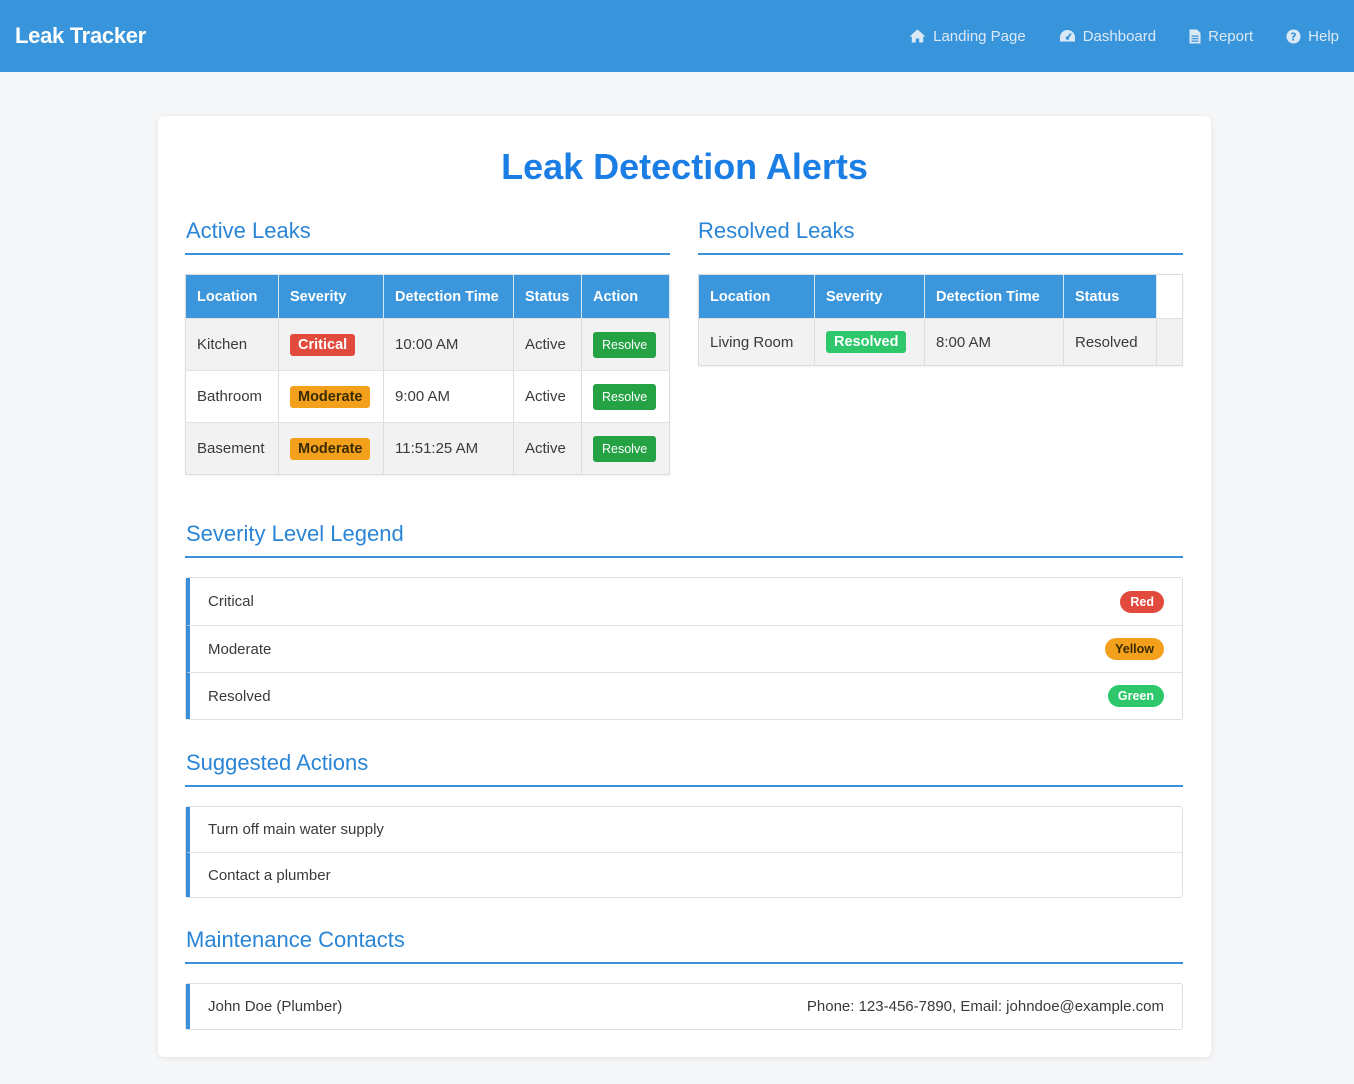 The height and width of the screenshot is (1084, 1354). Describe the element at coordinates (275, 1006) in the screenshot. I see `contact-name: John Doe (Plumber)` at that location.